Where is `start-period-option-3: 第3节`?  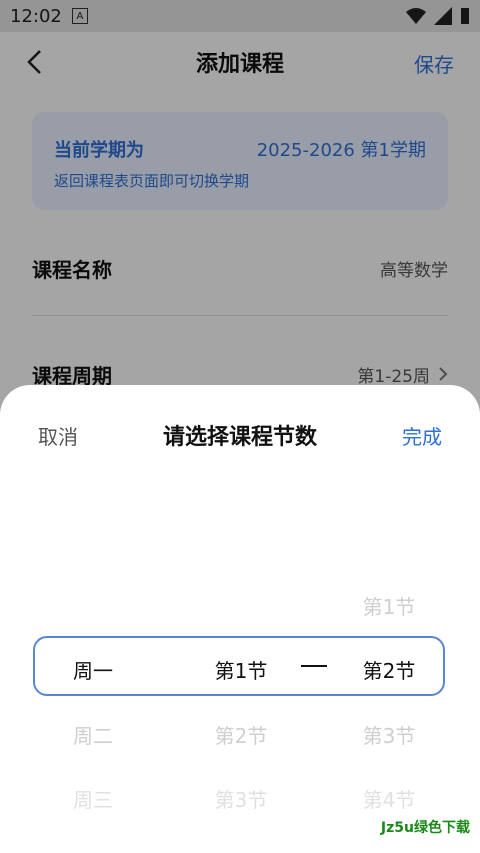
start-period-option-3: 第3节 is located at coordinates (241, 798).